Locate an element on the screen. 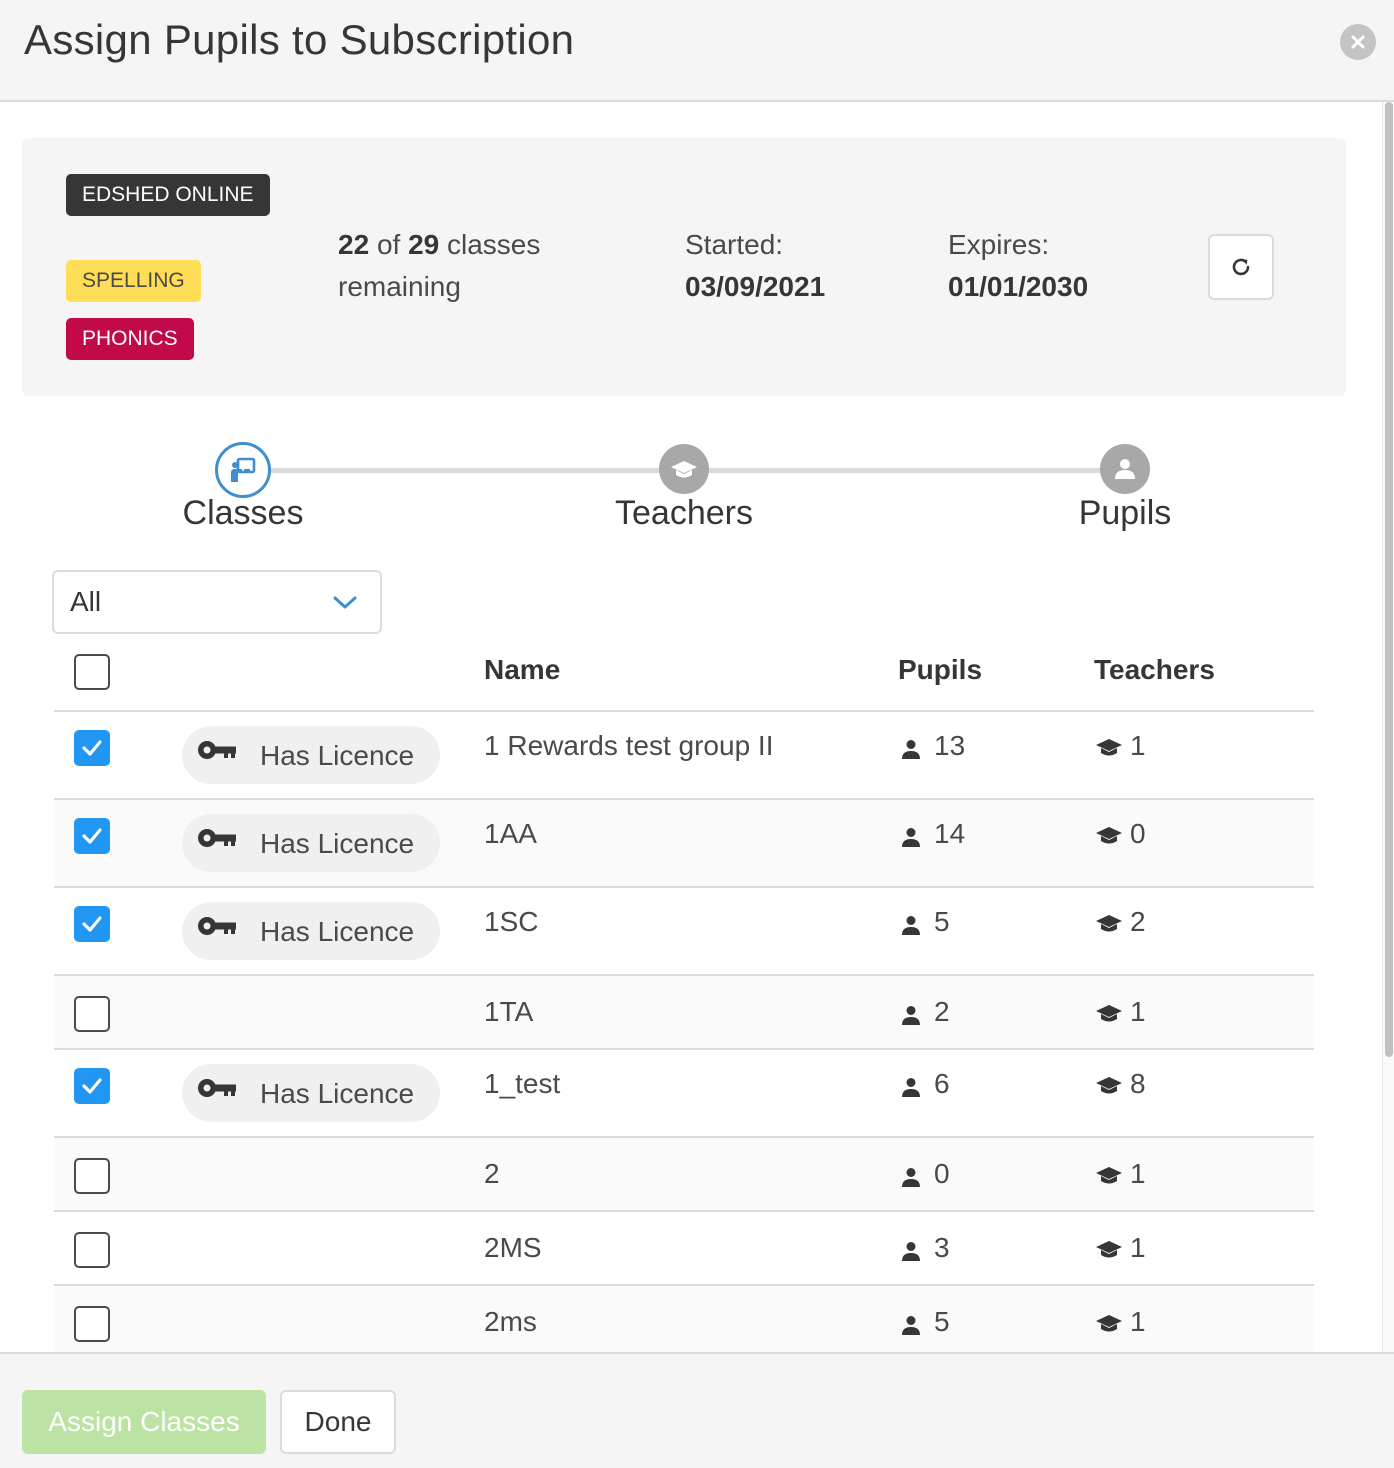 The height and width of the screenshot is (1468, 1394). pupil-count: 5 is located at coordinates (942, 1321).